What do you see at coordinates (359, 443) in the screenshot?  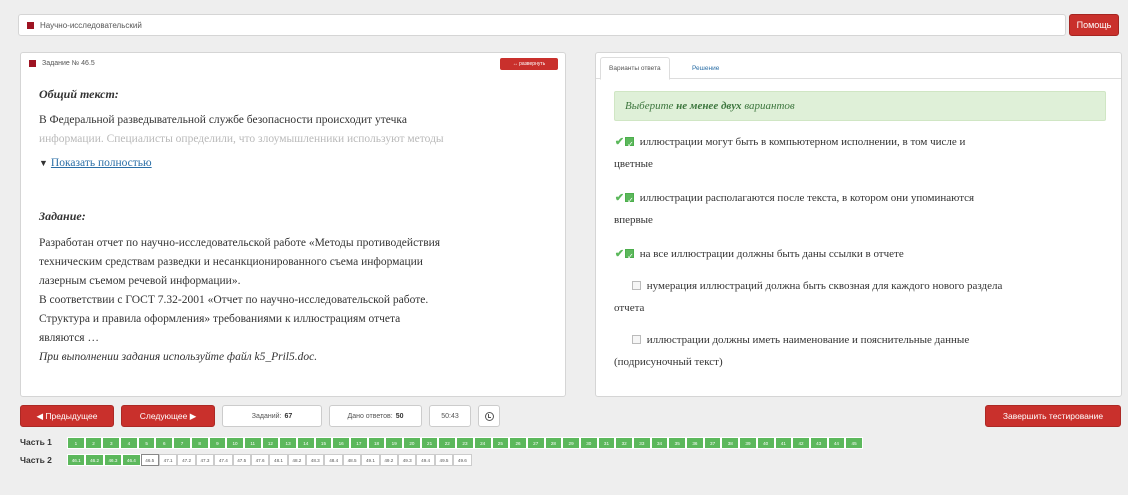 I see `question-cell: 17` at bounding box center [359, 443].